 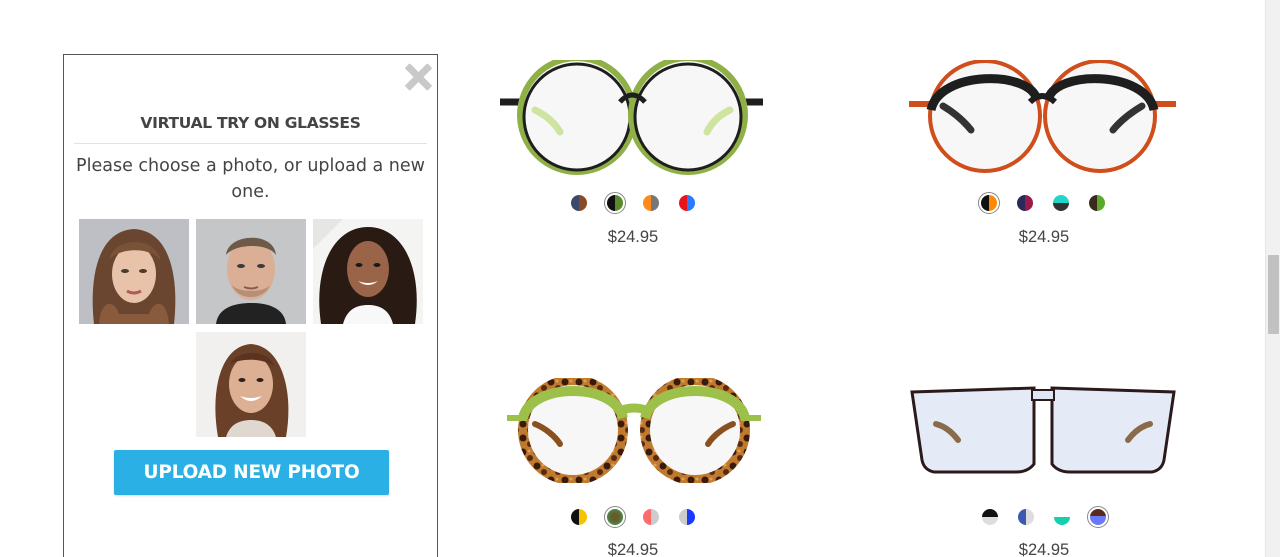 What do you see at coordinates (368, 271) in the screenshot?
I see `sample-photo-woman-curly-hair` at bounding box center [368, 271].